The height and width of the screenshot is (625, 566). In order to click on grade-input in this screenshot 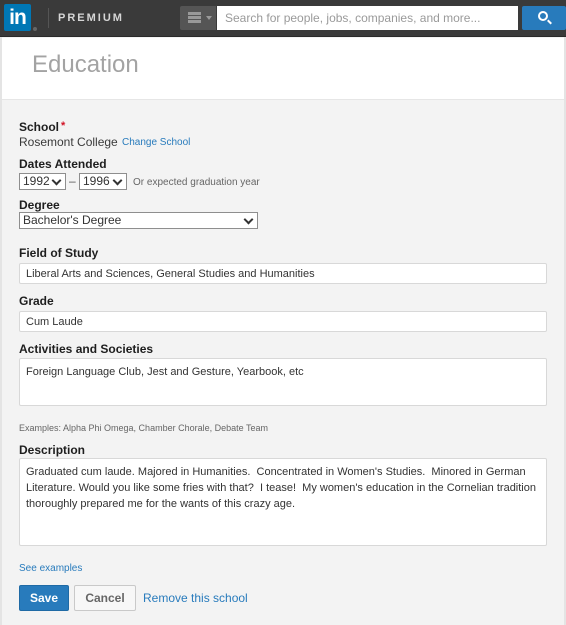, I will do `click(283, 321)`.